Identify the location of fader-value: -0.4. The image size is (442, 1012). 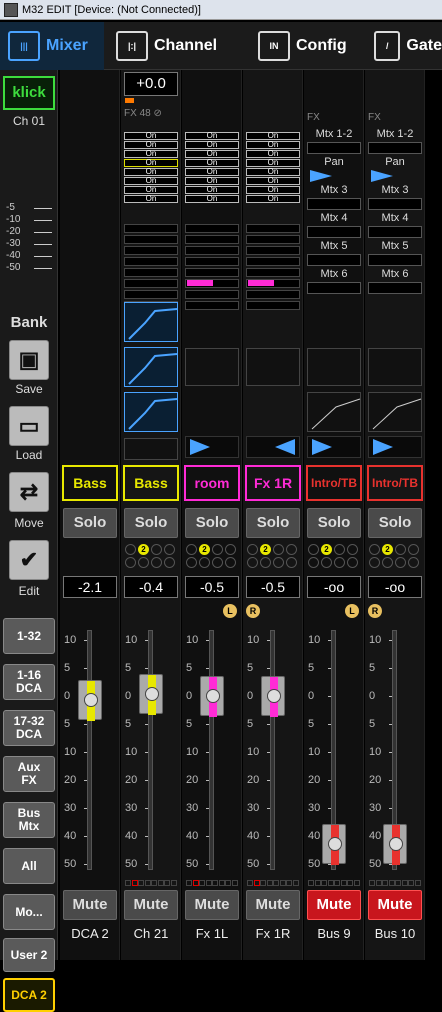
(151, 587).